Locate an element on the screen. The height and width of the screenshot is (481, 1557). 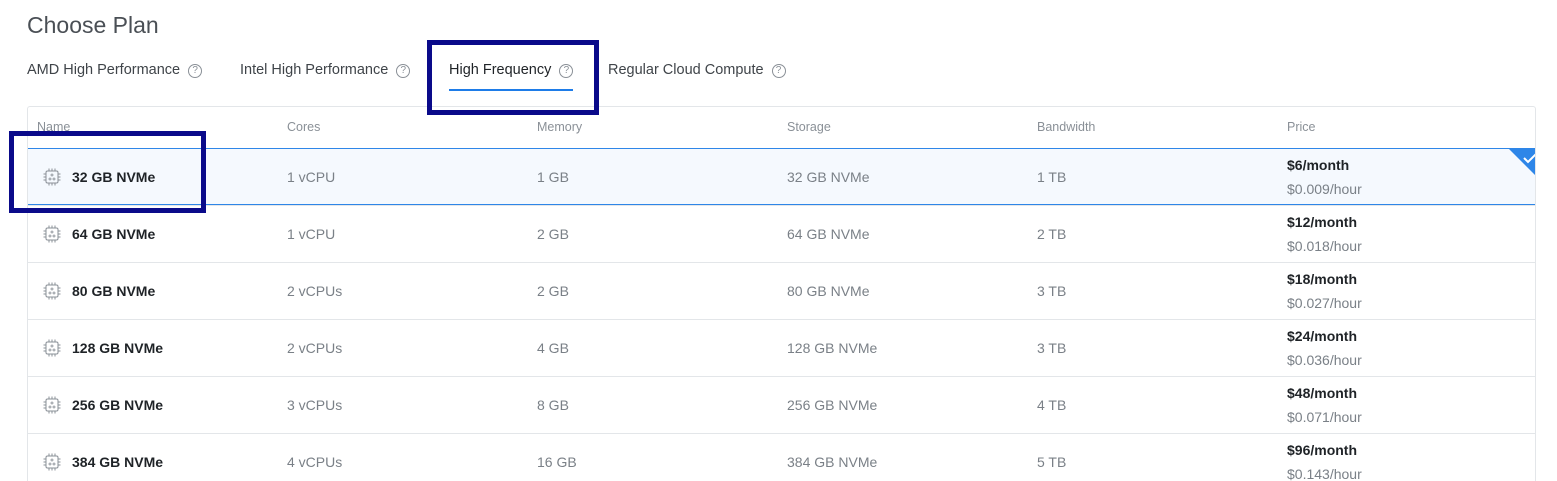
plan-price-month: $48/month is located at coordinates (1322, 393).